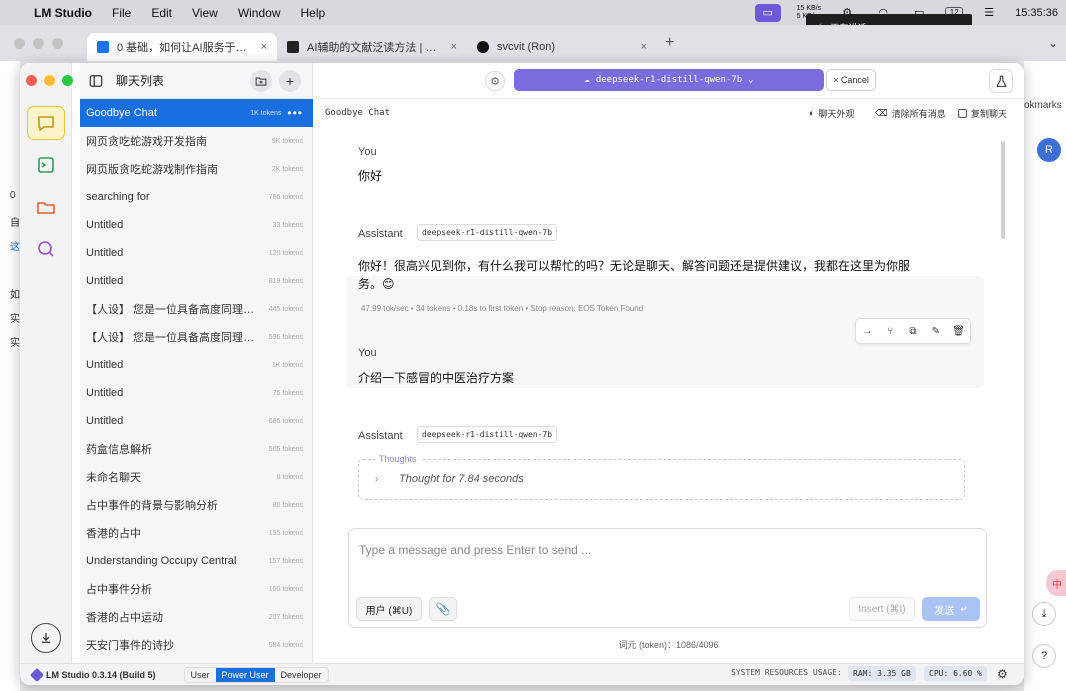 Image resolution: width=1066 pixels, height=691 pixels. What do you see at coordinates (389, 609) in the screenshot?
I see `role-user-button: 用户 (⌘U)` at bounding box center [389, 609].